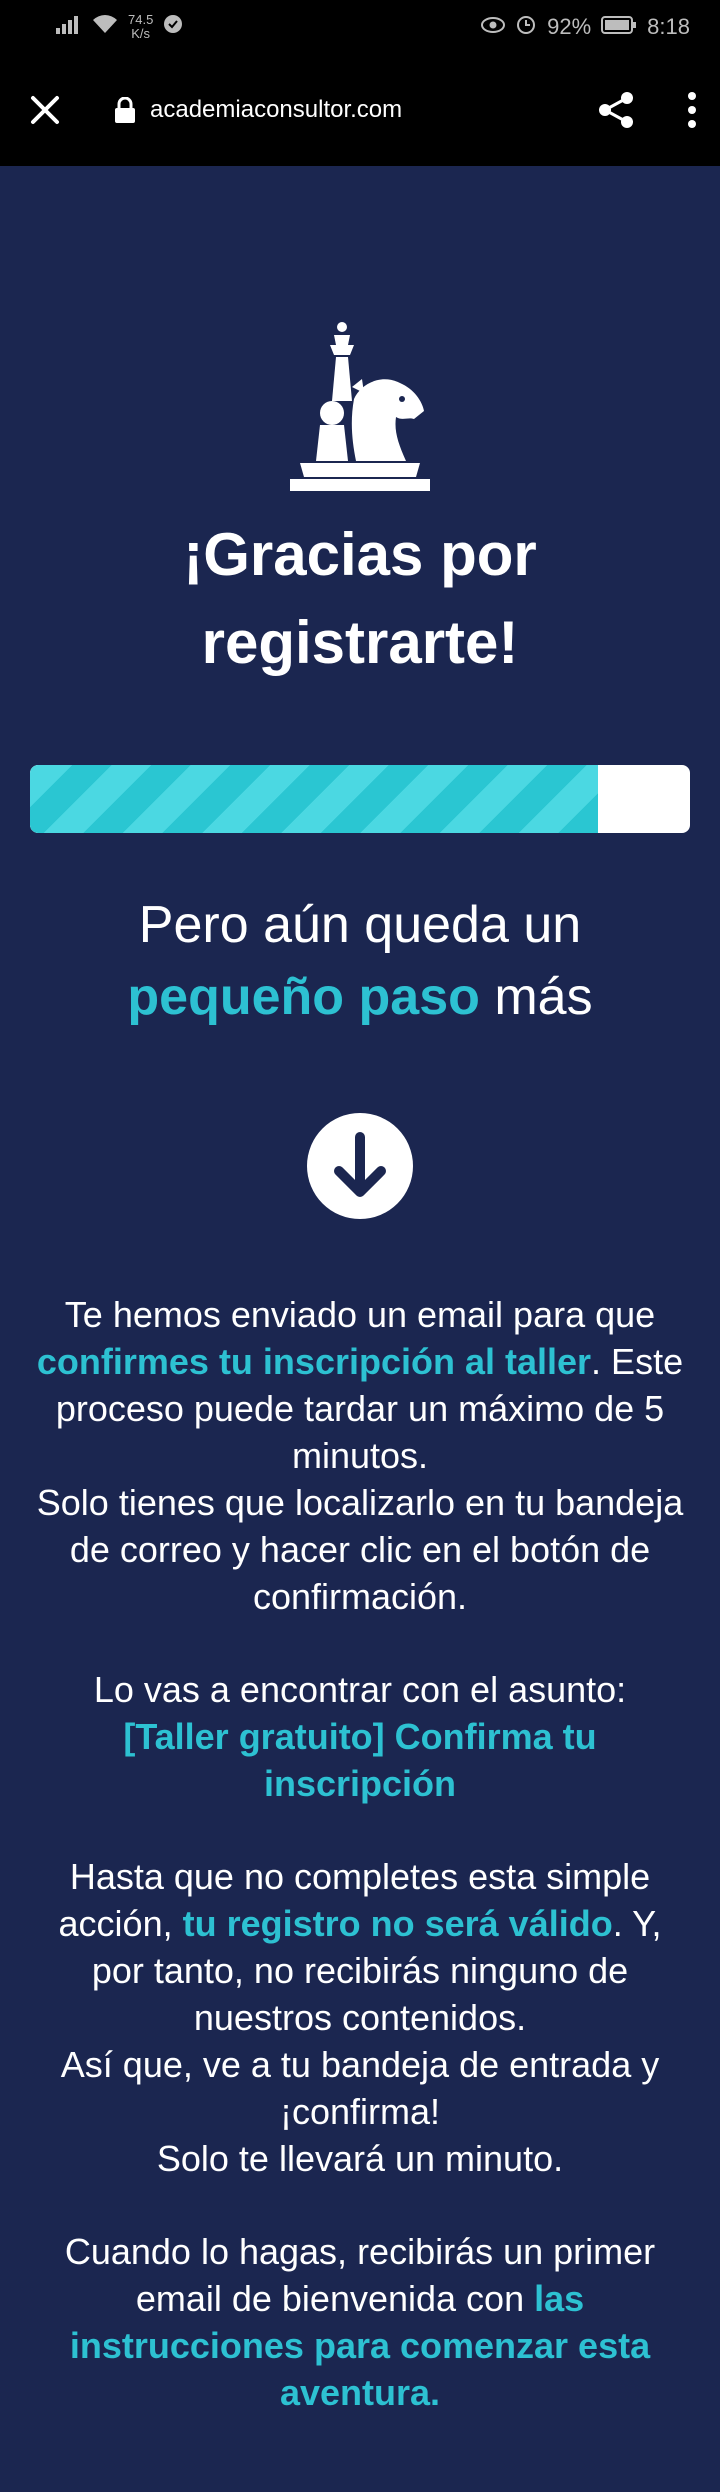  Describe the element at coordinates (45, 110) in the screenshot. I see `close-icon` at that location.